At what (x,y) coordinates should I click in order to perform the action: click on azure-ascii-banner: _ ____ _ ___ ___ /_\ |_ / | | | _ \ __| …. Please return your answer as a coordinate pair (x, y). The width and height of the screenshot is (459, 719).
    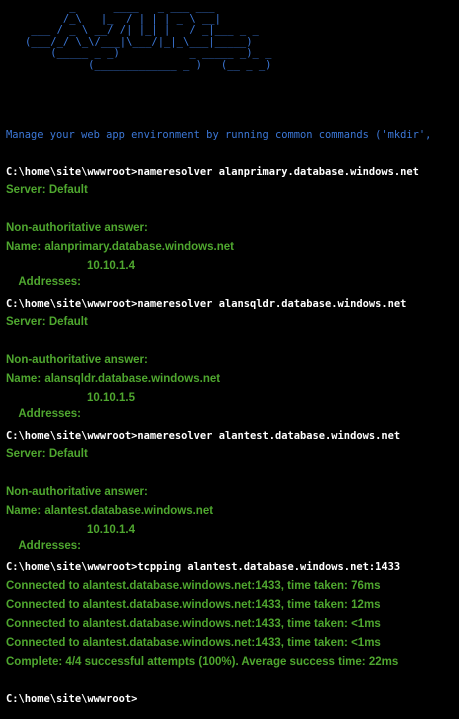
    Looking at the image, I should click on (148, 36).